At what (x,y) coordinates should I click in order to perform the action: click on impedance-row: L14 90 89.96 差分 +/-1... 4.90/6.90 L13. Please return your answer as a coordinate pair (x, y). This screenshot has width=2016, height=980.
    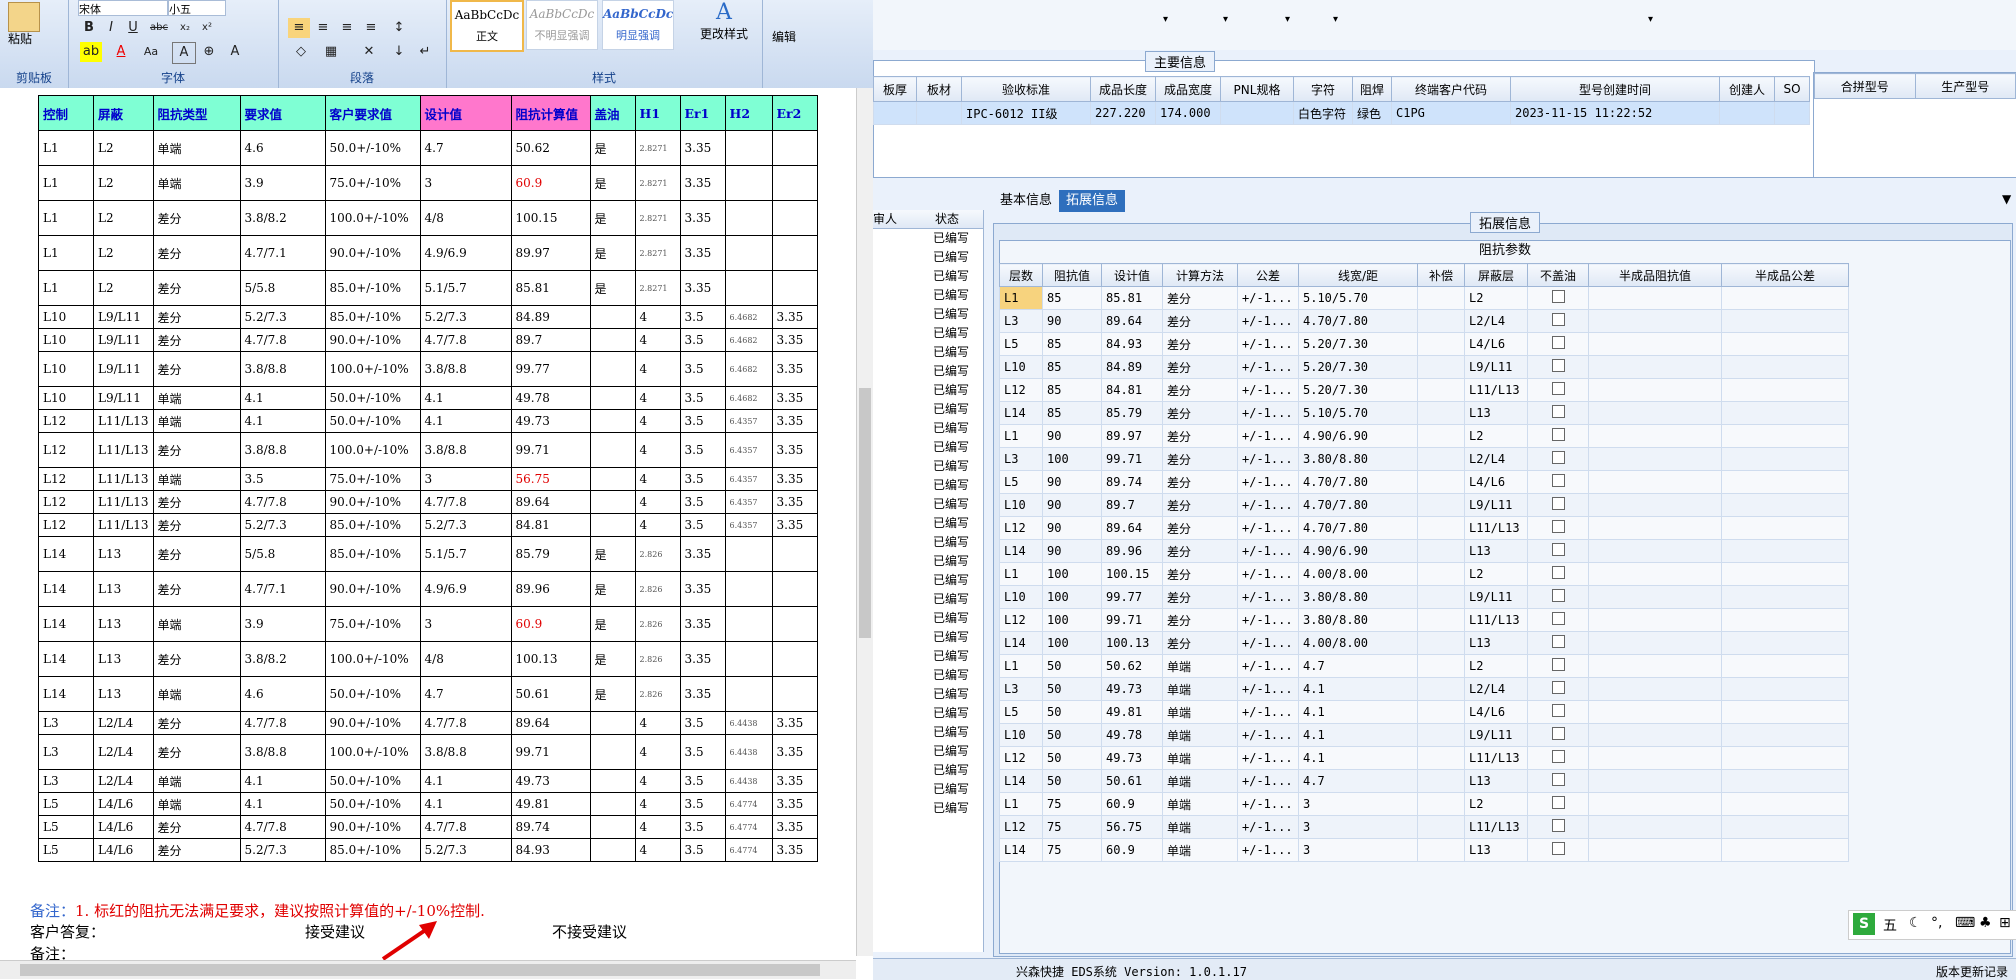
    Looking at the image, I should click on (1424, 551).